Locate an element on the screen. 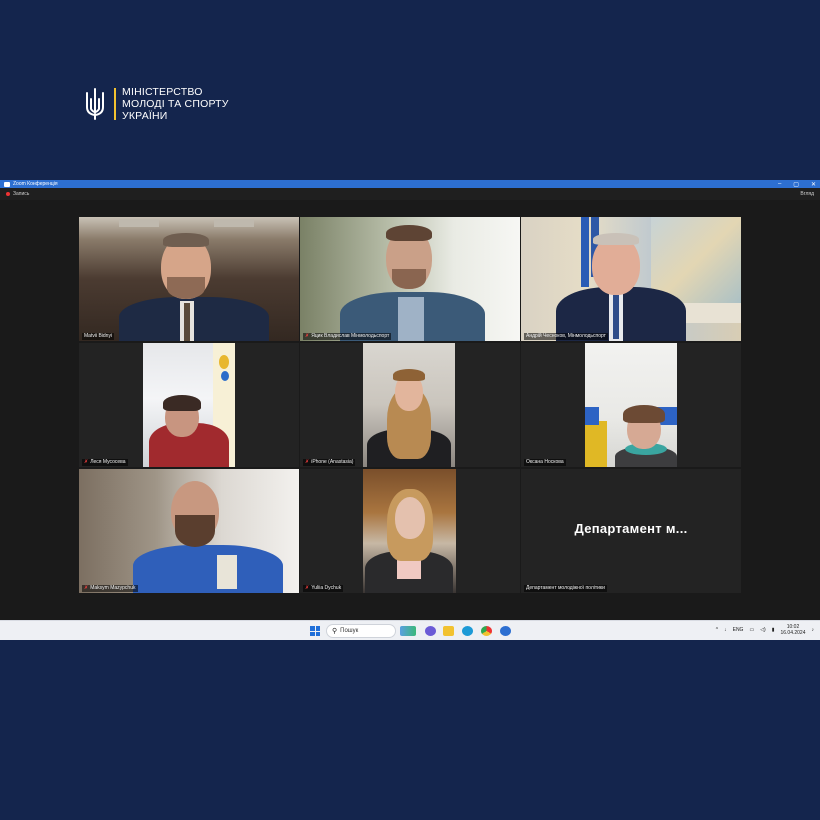 This screenshot has width=820, height=820. participant-name: ✗ Леся Мусосева is located at coordinates (105, 462).